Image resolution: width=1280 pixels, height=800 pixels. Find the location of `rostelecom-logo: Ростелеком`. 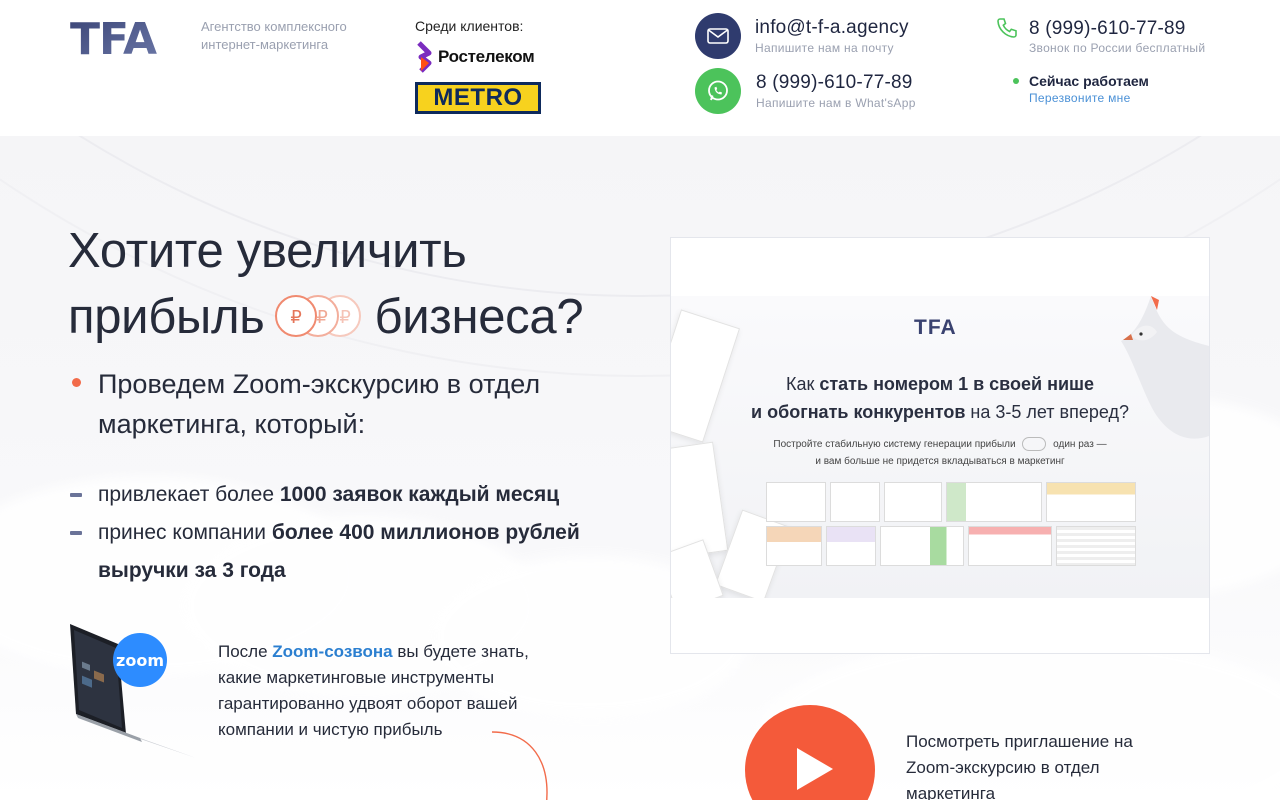

rostelecom-logo: Ростелеком is located at coordinates (480, 57).